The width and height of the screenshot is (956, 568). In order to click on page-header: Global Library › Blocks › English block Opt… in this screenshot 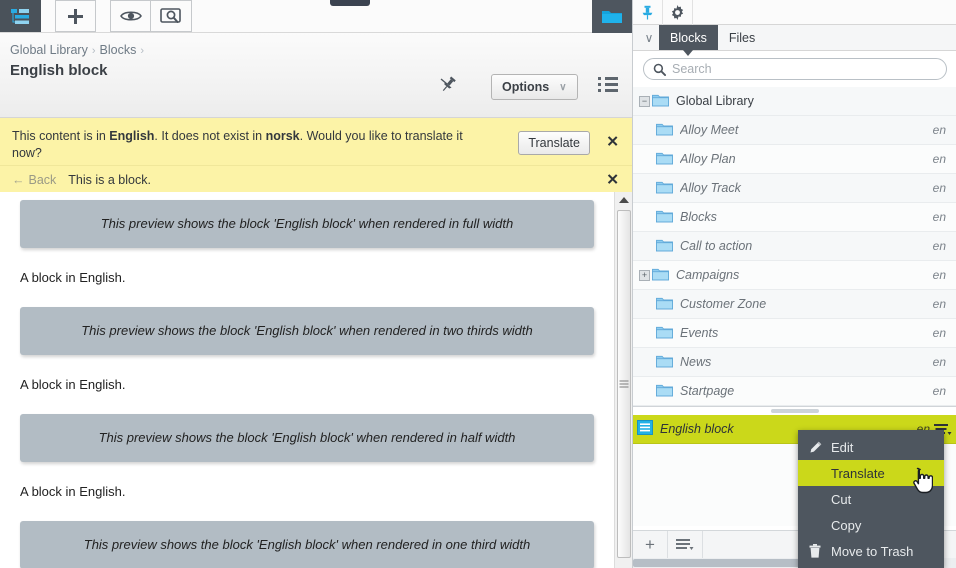, I will do `click(316, 75)`.